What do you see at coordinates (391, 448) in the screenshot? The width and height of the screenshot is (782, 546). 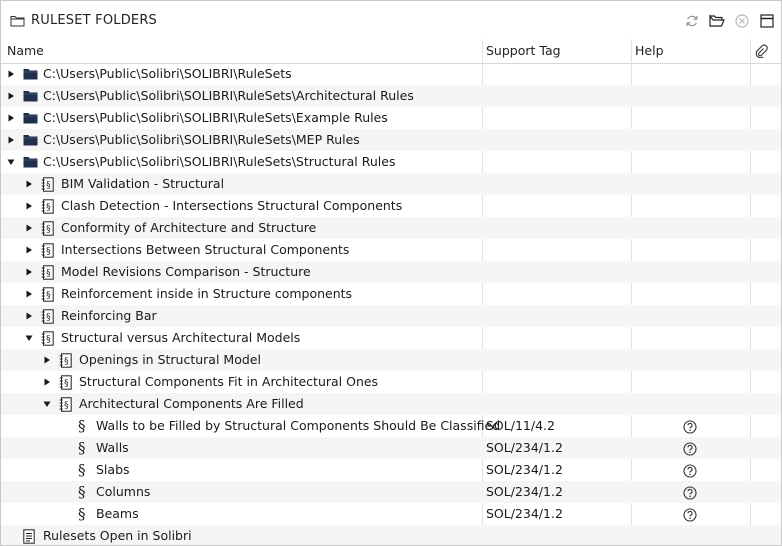 I see `tree-row: § Walls SOL/234/1.2` at bounding box center [391, 448].